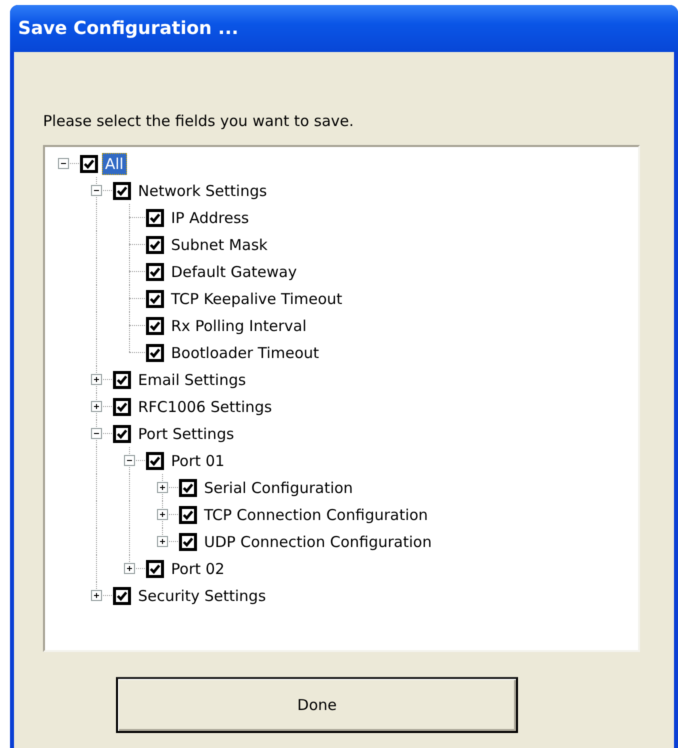 The image size is (678, 748). I want to click on tree-item: Subnet Mask, so click(219, 245).